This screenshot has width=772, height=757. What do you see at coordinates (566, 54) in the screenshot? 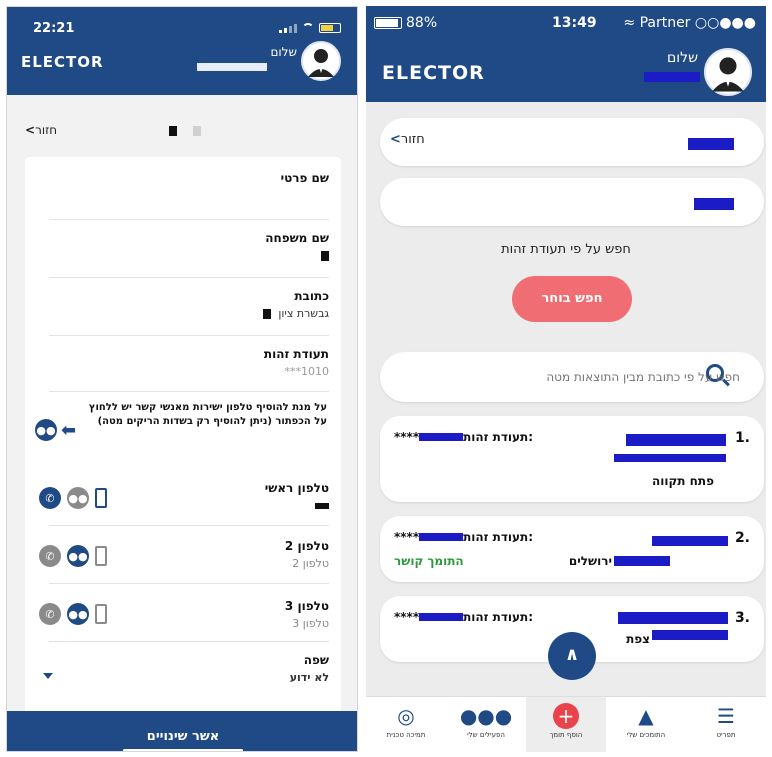
I see `app-header: 88% 13:49 ≈ Partner ○○●●● ELECTOR שלום` at bounding box center [566, 54].